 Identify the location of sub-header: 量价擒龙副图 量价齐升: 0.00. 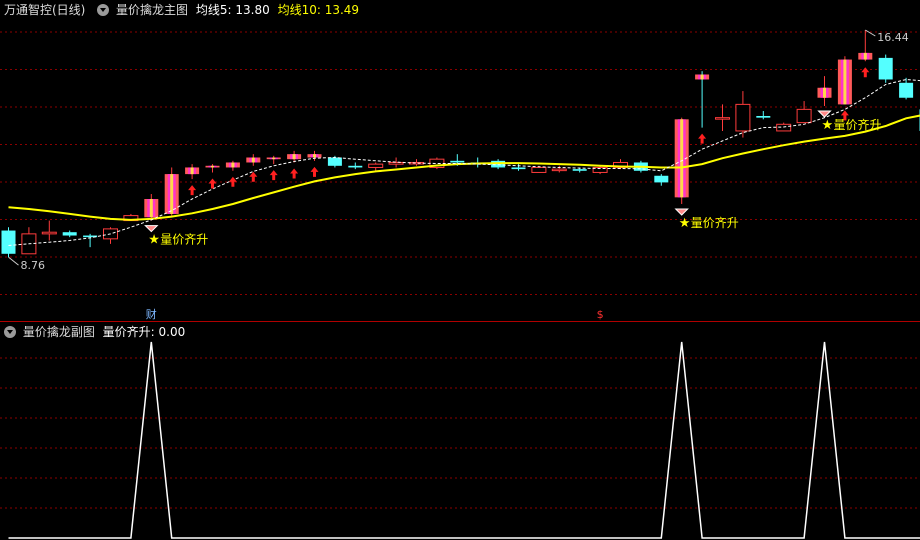
(94, 332).